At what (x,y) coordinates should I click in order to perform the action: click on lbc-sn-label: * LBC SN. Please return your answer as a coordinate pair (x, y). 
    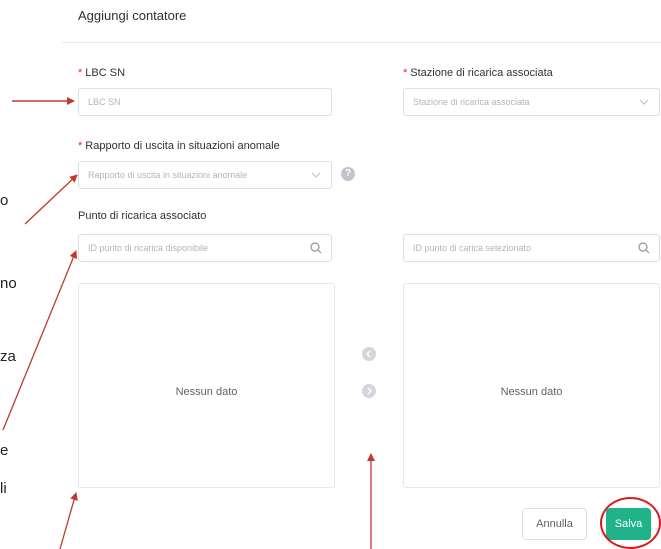
    Looking at the image, I should click on (101, 73).